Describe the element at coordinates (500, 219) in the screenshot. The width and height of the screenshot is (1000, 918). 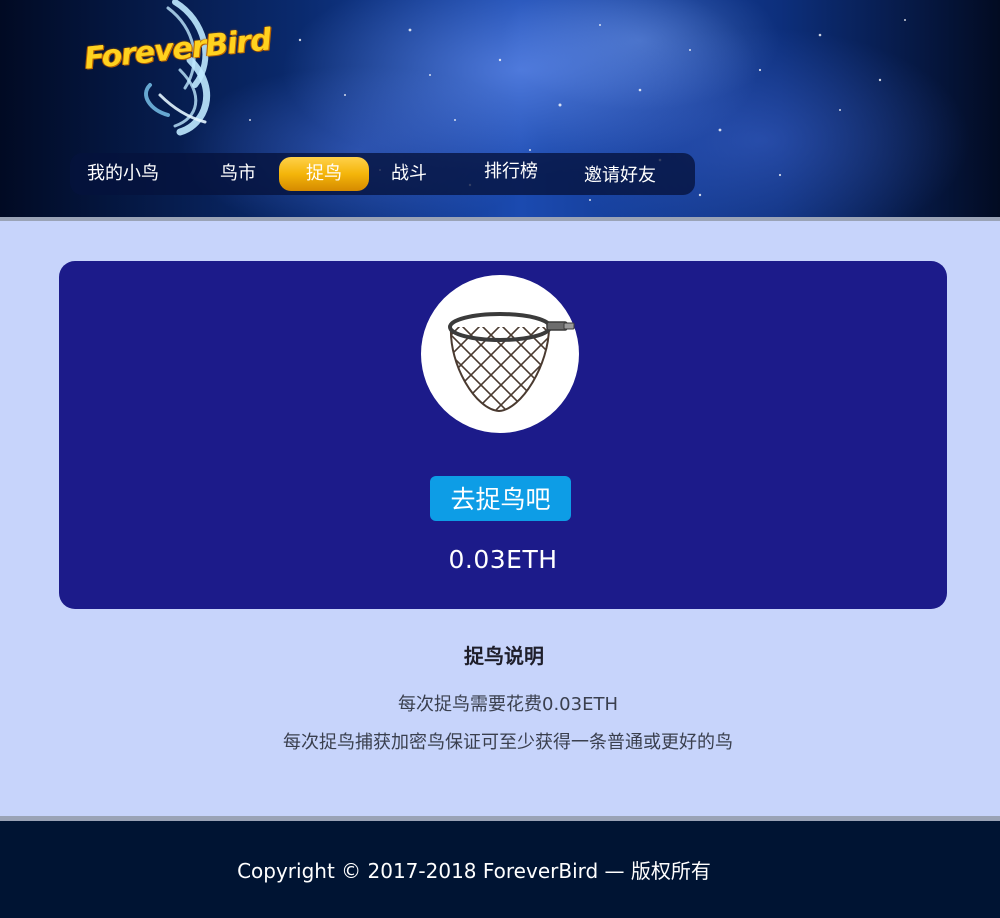
I see `header-divider` at that location.